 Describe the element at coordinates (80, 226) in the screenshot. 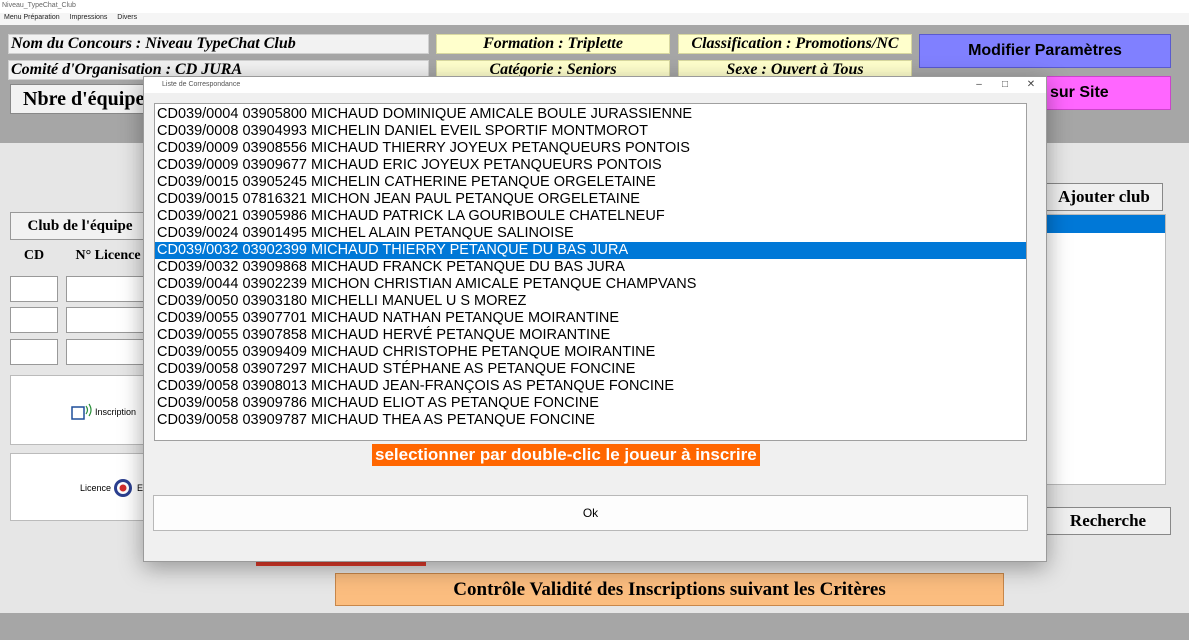

I see `club-equipe-label: Club de l'équipe` at that location.